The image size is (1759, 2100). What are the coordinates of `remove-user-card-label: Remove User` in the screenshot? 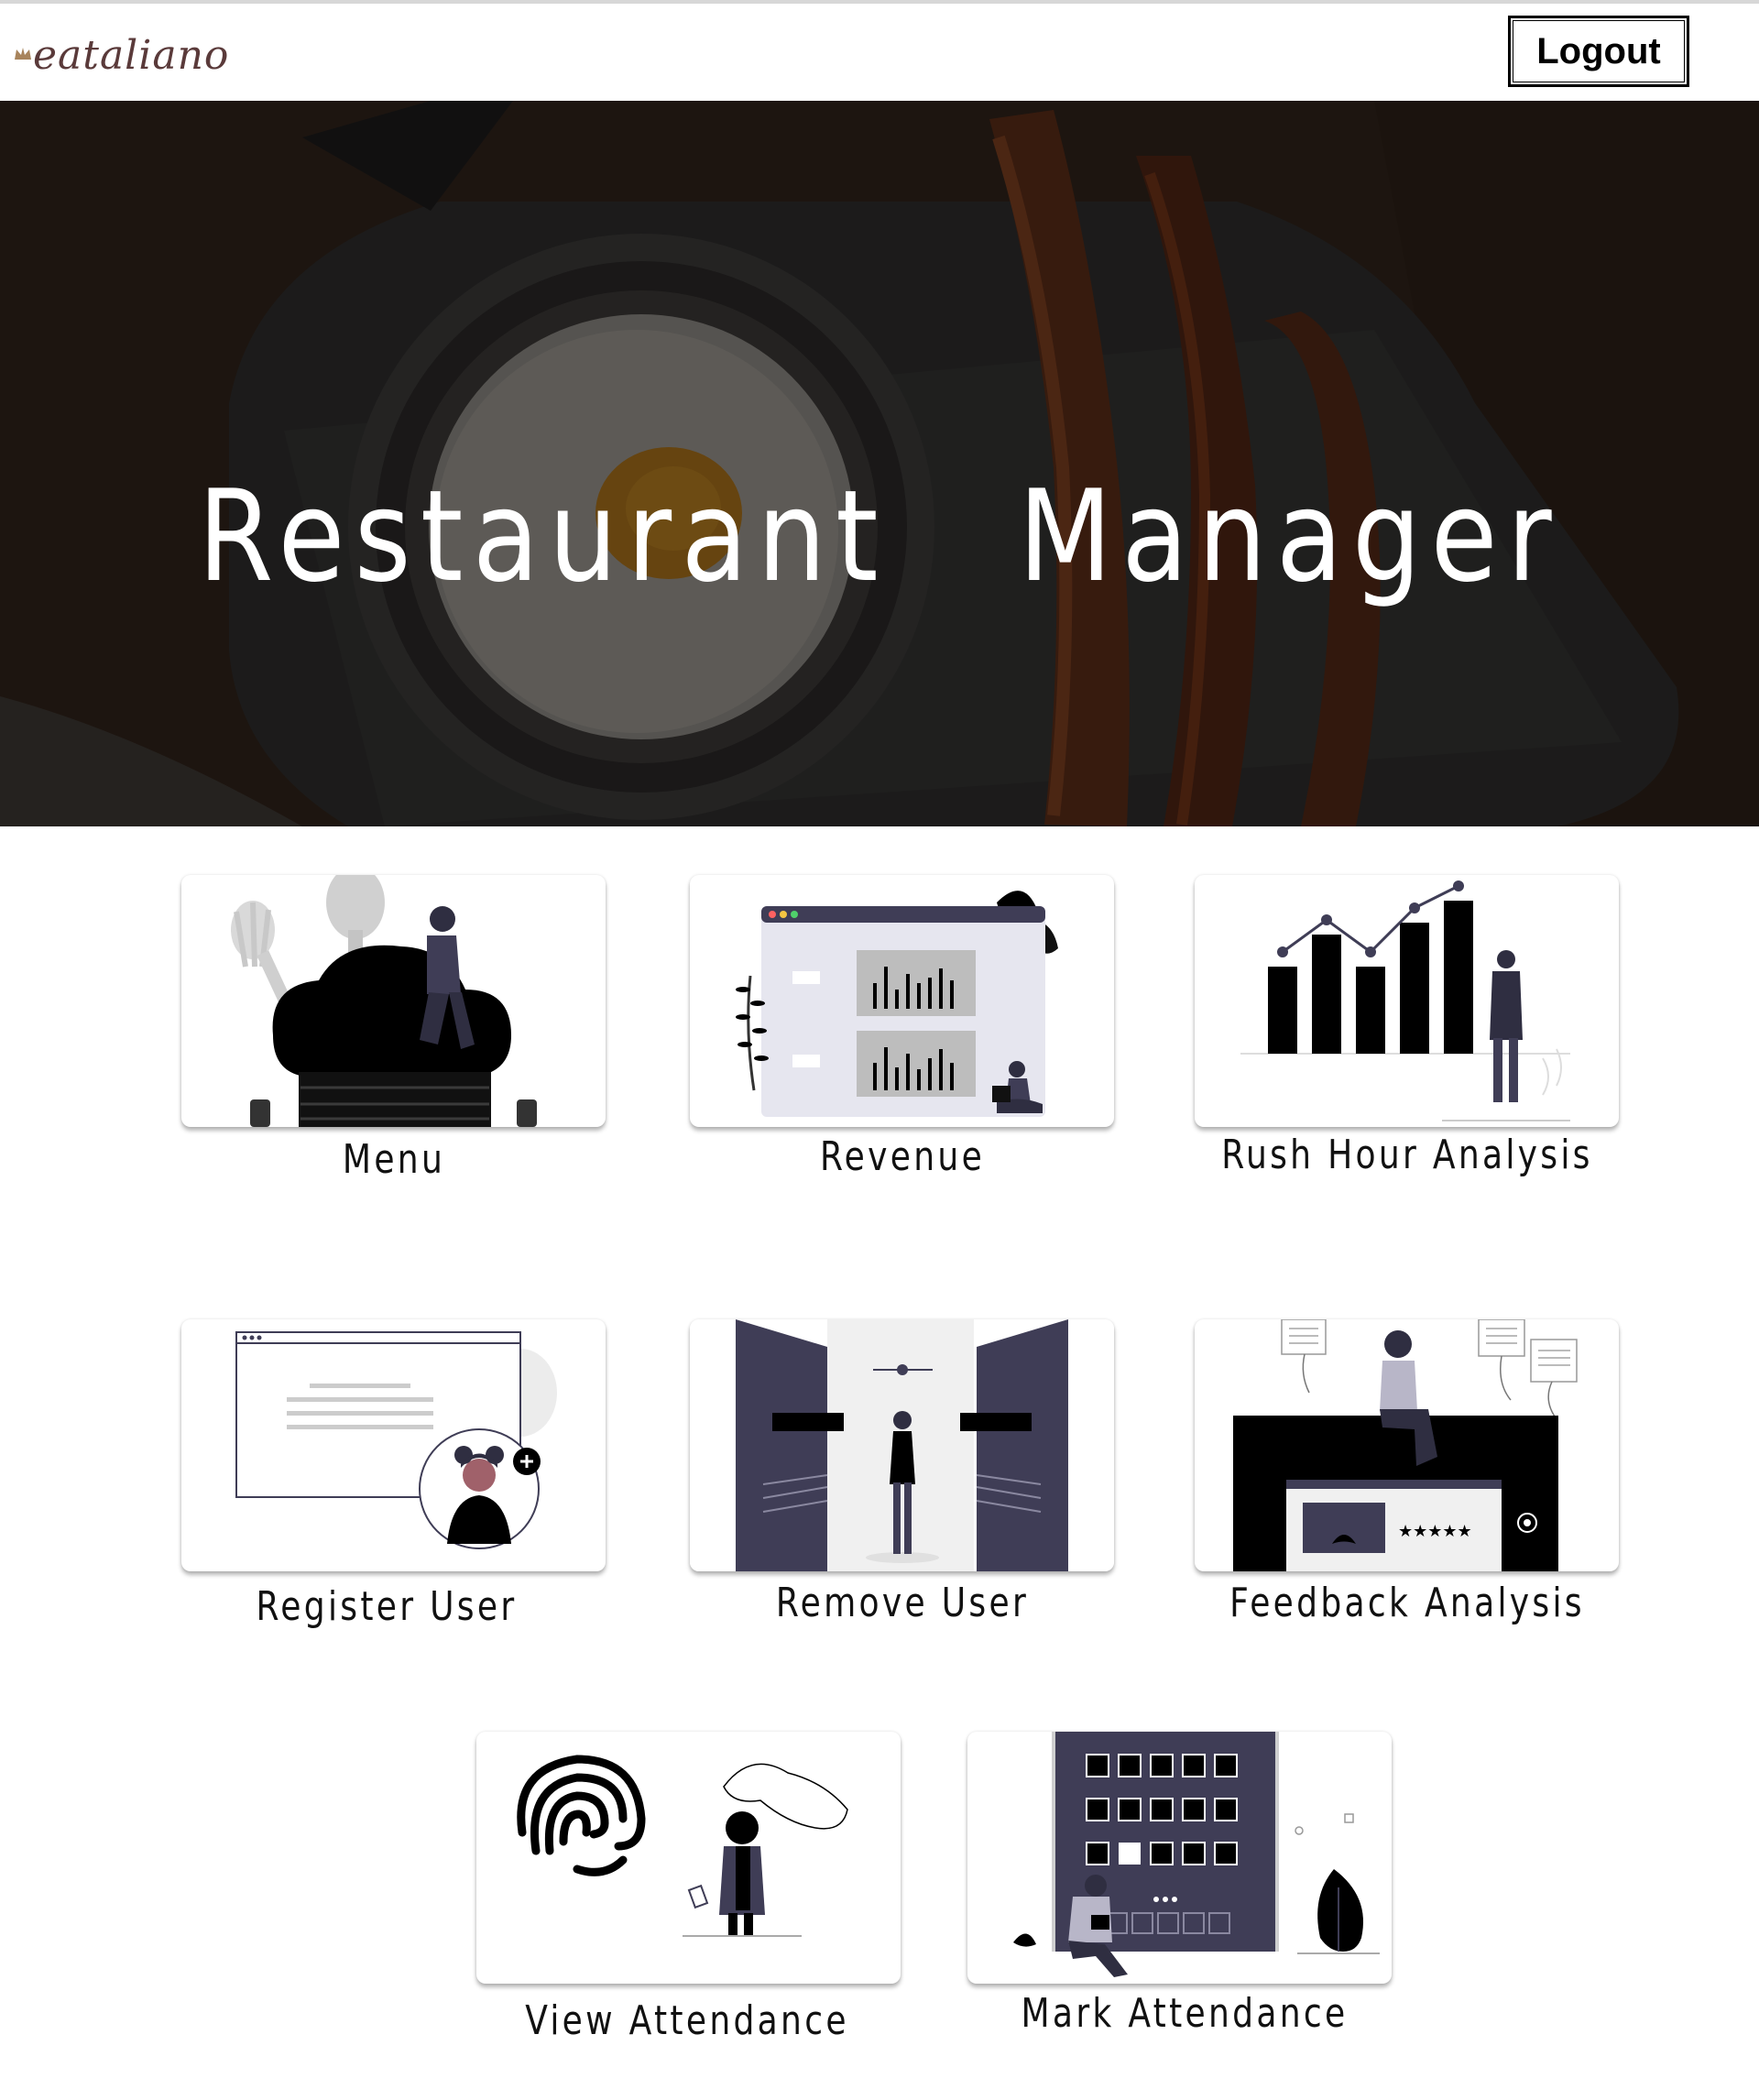 It's located at (902, 1603).